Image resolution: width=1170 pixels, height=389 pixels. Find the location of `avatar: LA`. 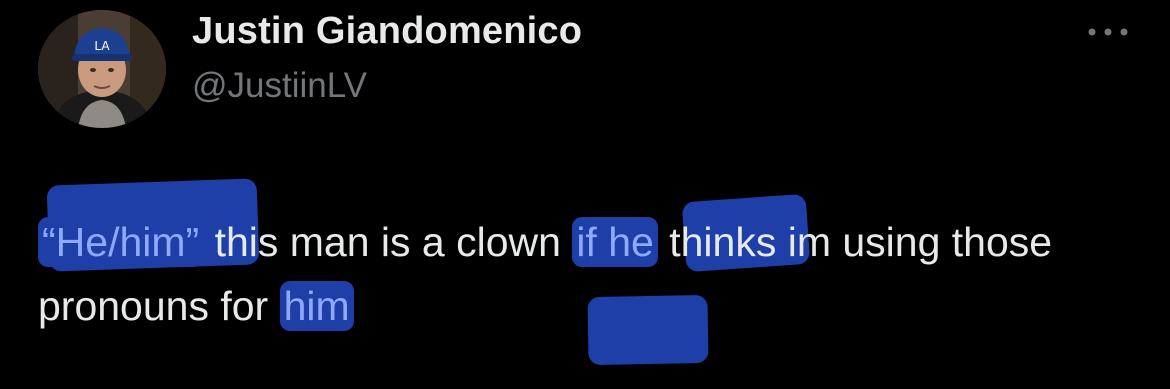

avatar: LA is located at coordinates (102, 69).